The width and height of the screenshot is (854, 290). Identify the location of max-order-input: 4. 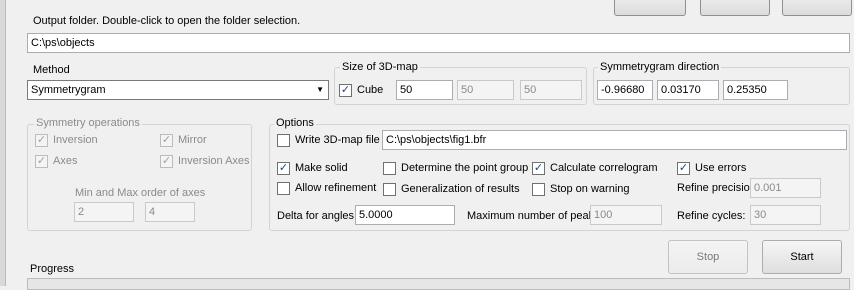
(170, 212).